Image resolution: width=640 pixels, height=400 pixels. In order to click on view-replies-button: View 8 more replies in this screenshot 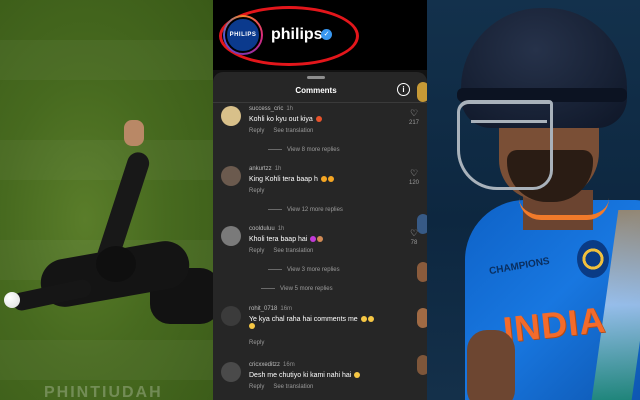, I will do `click(304, 150)`.